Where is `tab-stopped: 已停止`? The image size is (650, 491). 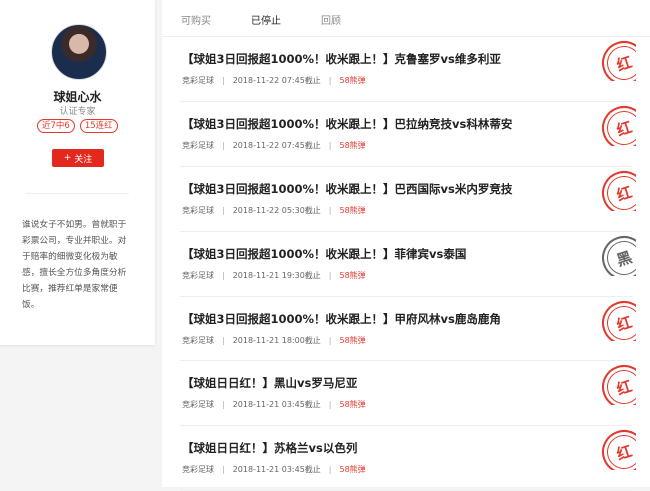 tab-stopped: 已停止 is located at coordinates (266, 19).